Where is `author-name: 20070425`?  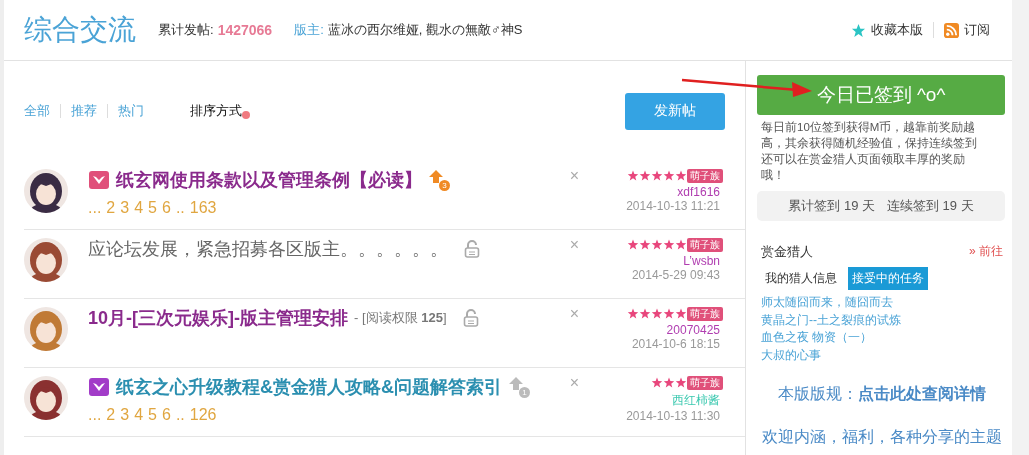 author-name: 20070425 is located at coordinates (694, 330).